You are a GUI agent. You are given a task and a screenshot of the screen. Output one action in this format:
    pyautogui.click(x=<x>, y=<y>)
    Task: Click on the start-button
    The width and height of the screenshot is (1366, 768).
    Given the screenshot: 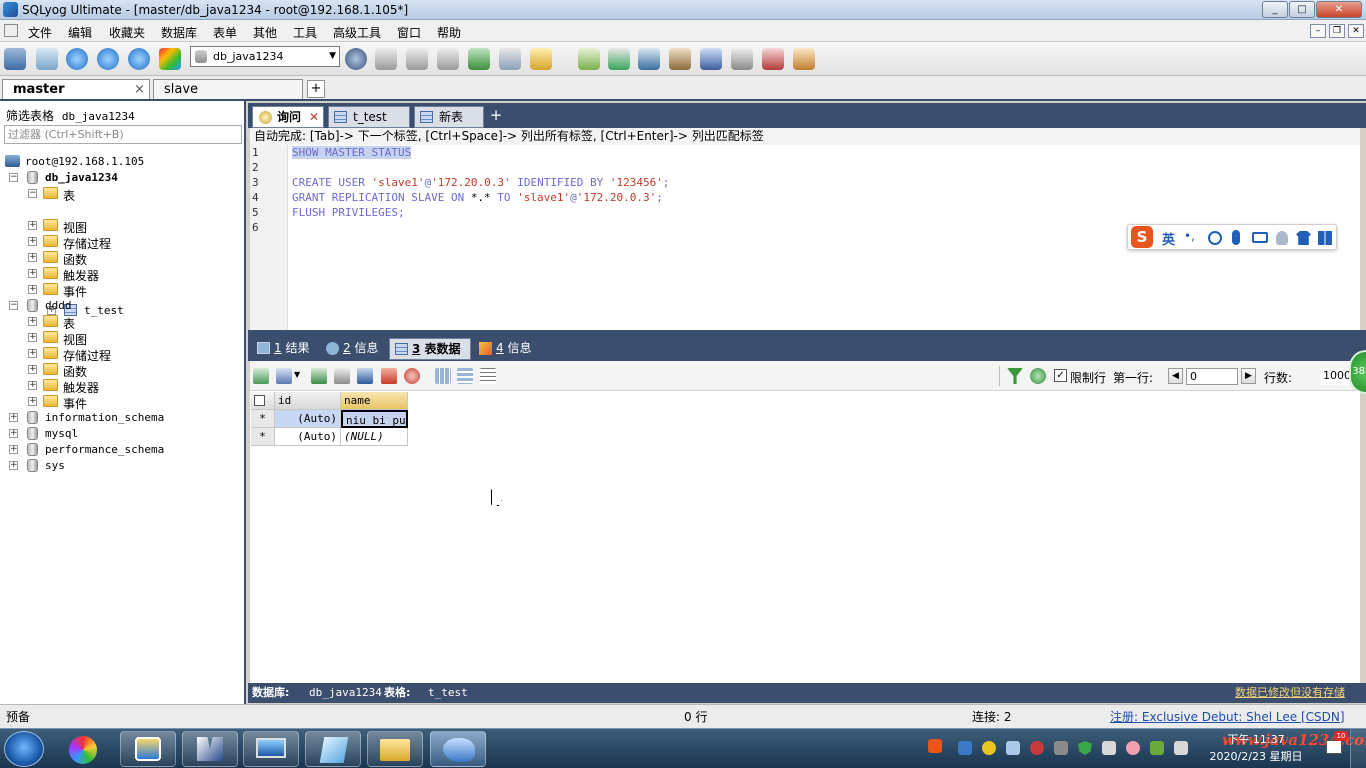 What is the action you would take?
    pyautogui.click(x=24, y=749)
    